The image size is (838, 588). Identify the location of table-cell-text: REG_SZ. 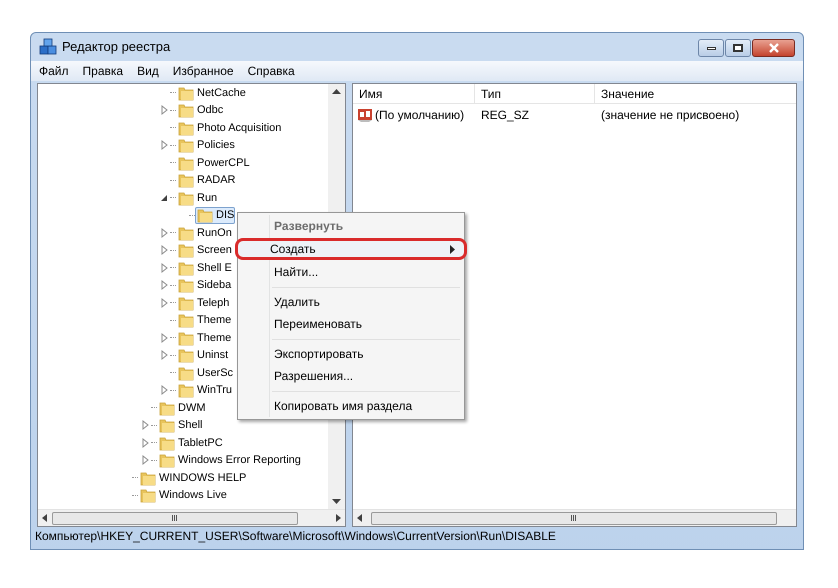
(505, 115).